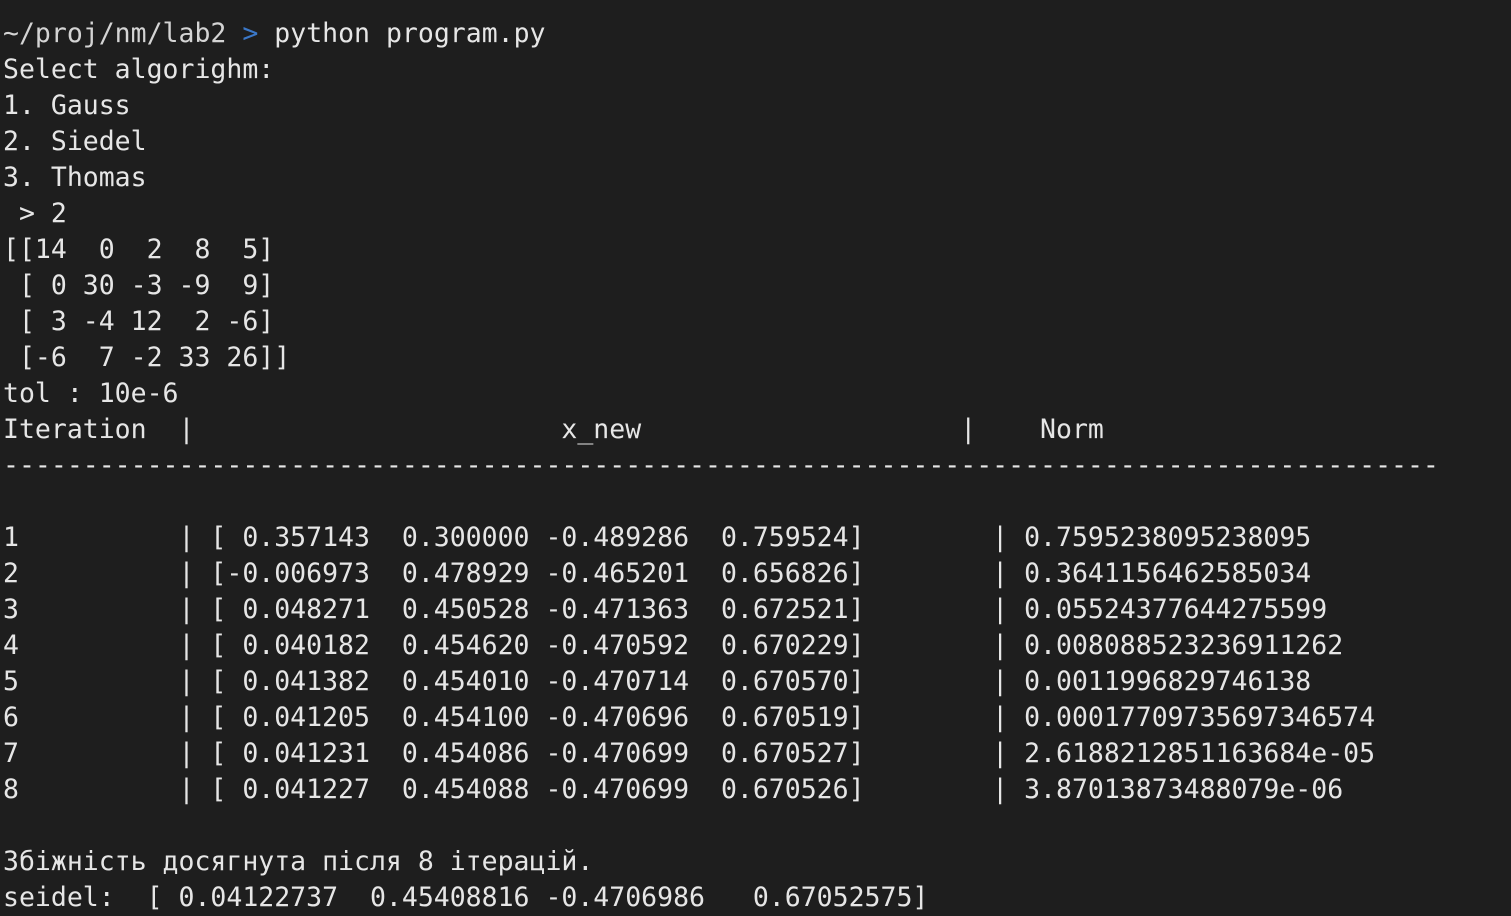 The width and height of the screenshot is (1511, 916). Describe the element at coordinates (250, 33) in the screenshot. I see `prompt-arrow-icon: >` at that location.